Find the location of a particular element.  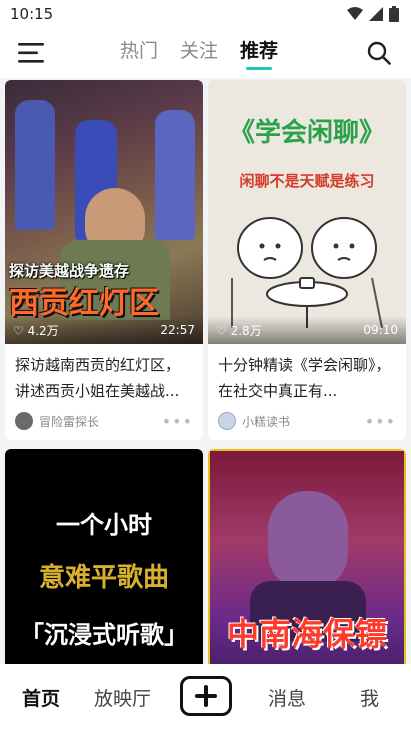

status-time: 10:15 is located at coordinates (32, 14).